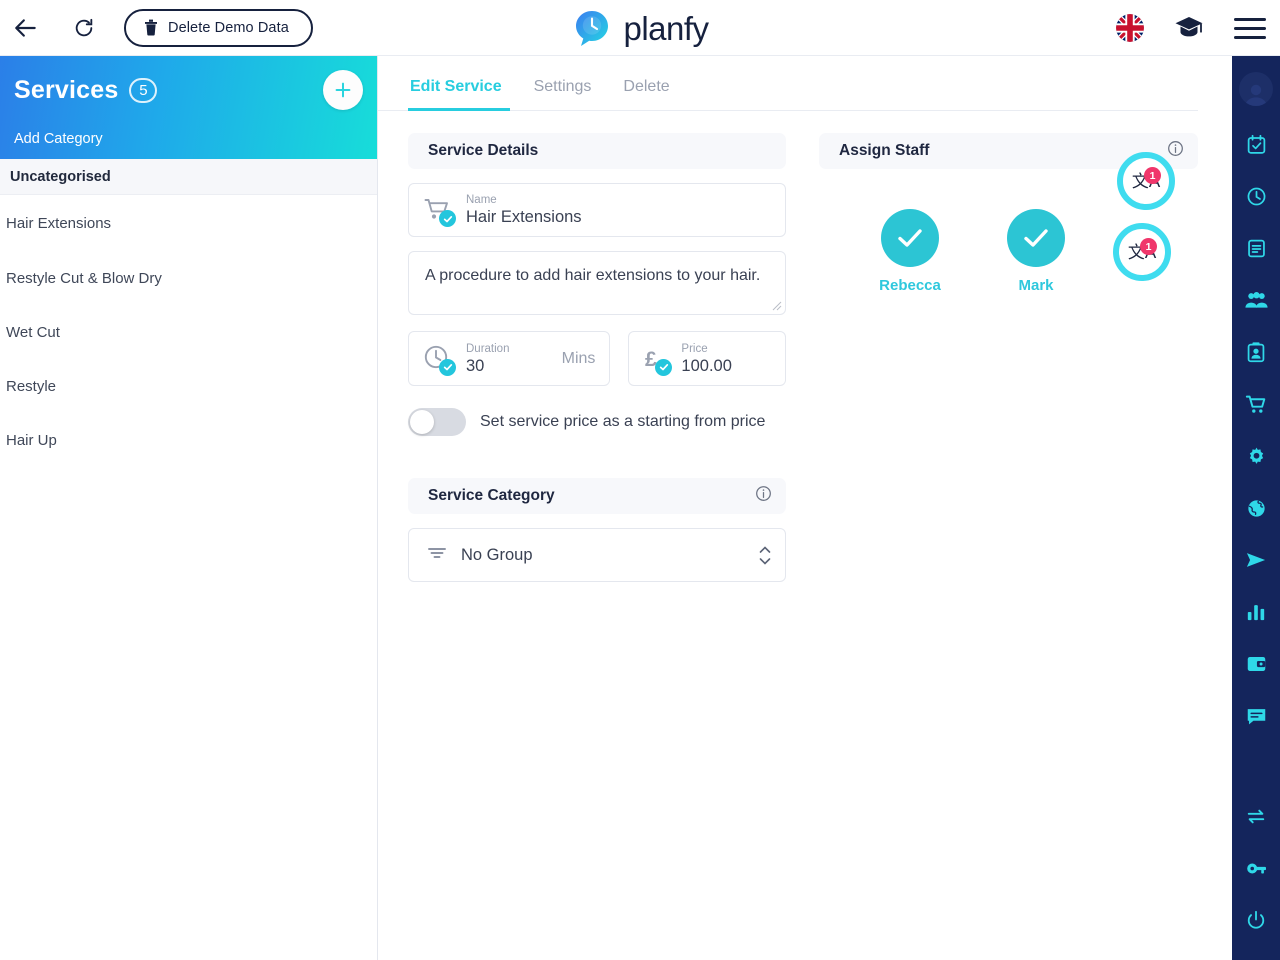 The width and height of the screenshot is (1280, 960). I want to click on people-icon, so click(1256, 299).